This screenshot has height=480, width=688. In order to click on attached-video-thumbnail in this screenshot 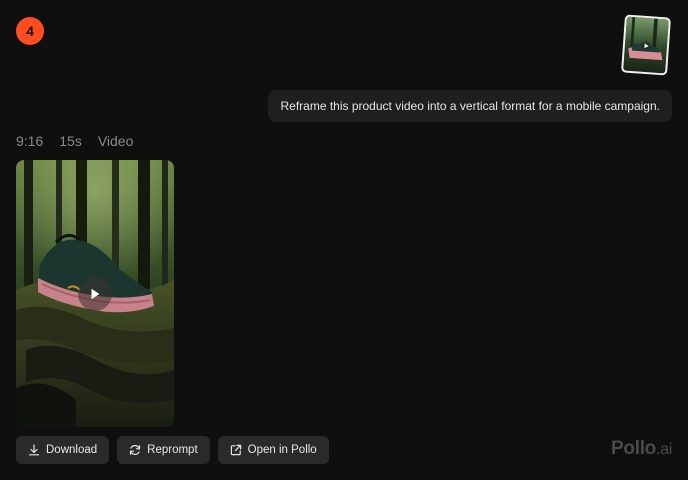, I will do `click(646, 45)`.